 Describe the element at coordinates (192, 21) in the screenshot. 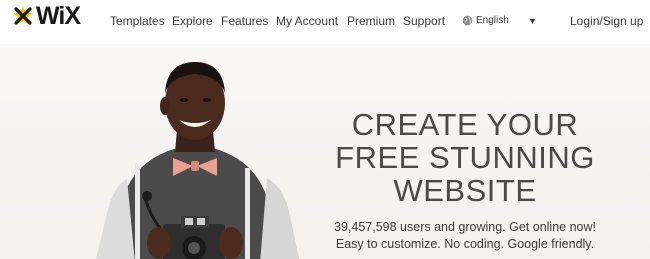

I see `nav-explore: Explore` at that location.